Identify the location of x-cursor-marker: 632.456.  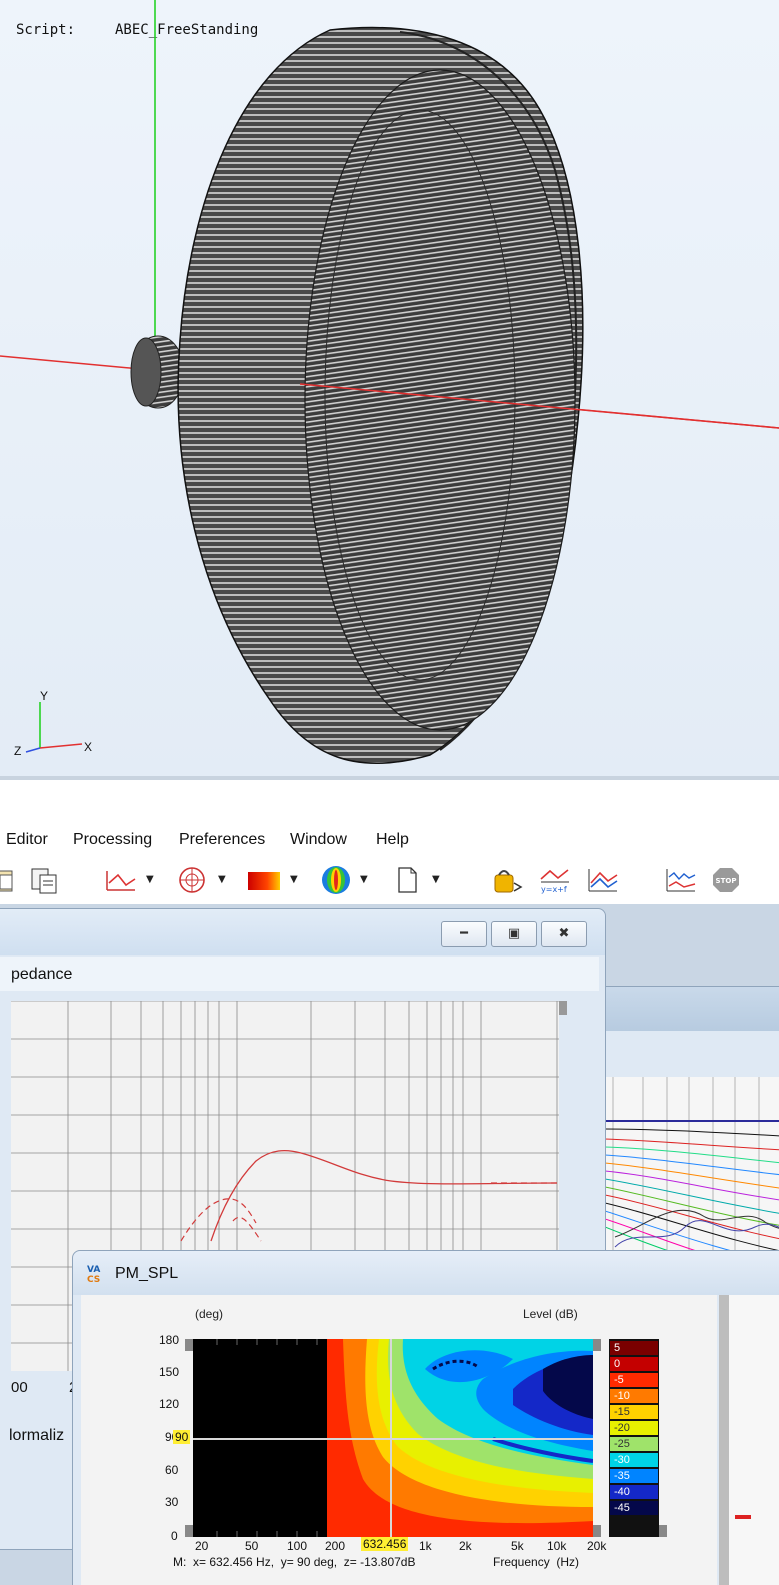
(385, 1544).